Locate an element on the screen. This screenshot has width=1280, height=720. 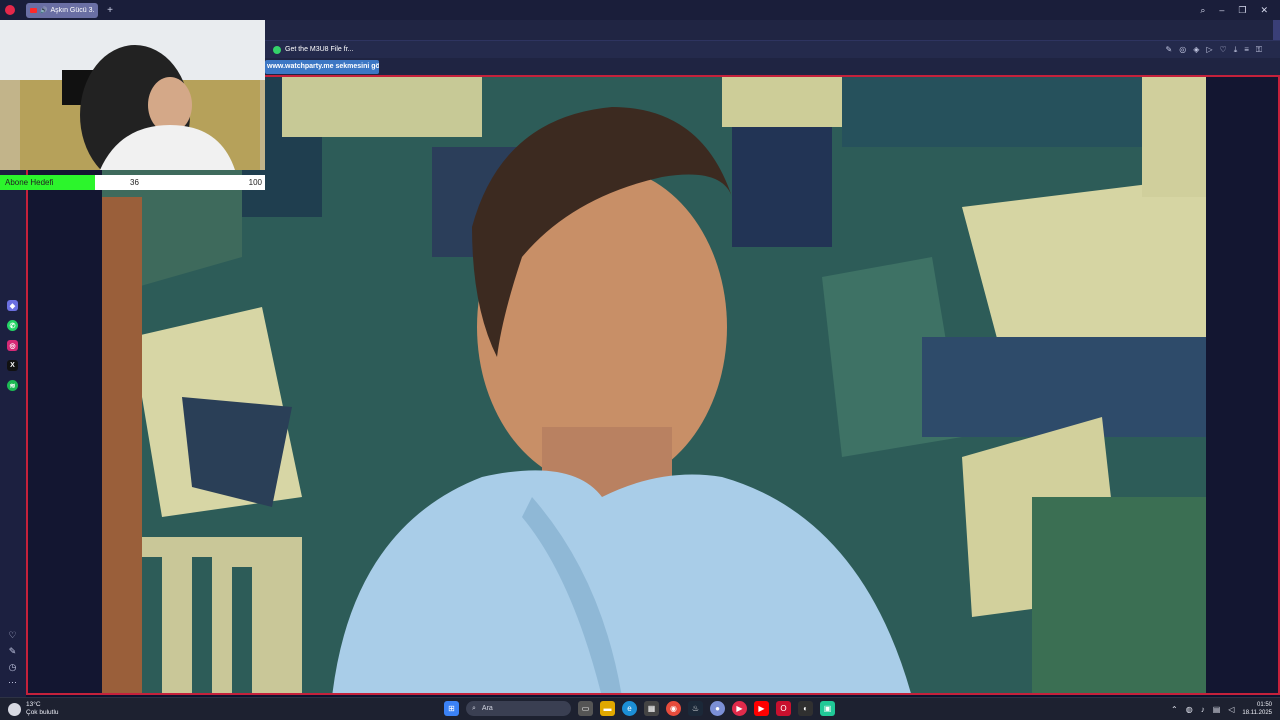
edge-icon: e is located at coordinates (629, 708).